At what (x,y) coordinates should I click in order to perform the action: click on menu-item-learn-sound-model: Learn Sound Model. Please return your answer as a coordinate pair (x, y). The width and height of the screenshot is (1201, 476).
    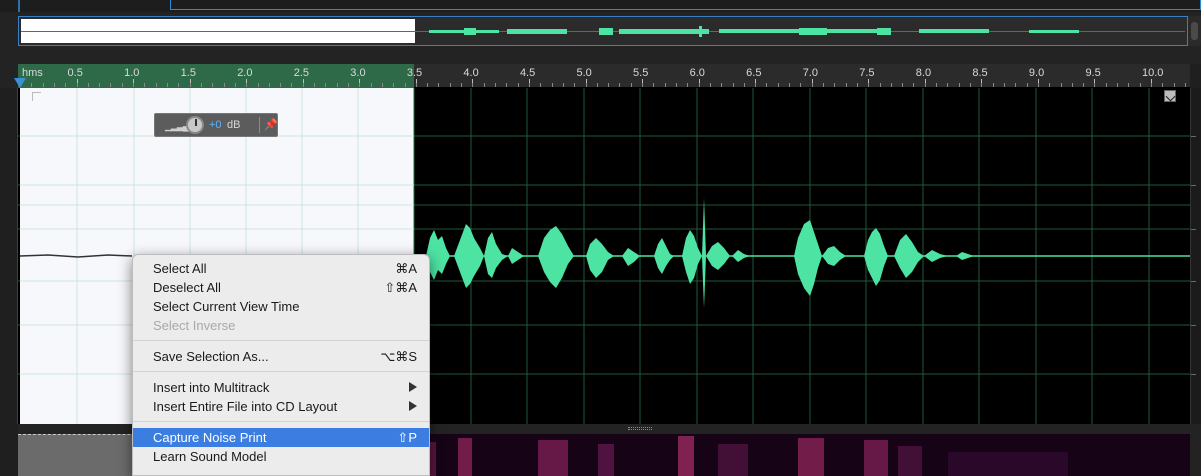
    Looking at the image, I should click on (281, 456).